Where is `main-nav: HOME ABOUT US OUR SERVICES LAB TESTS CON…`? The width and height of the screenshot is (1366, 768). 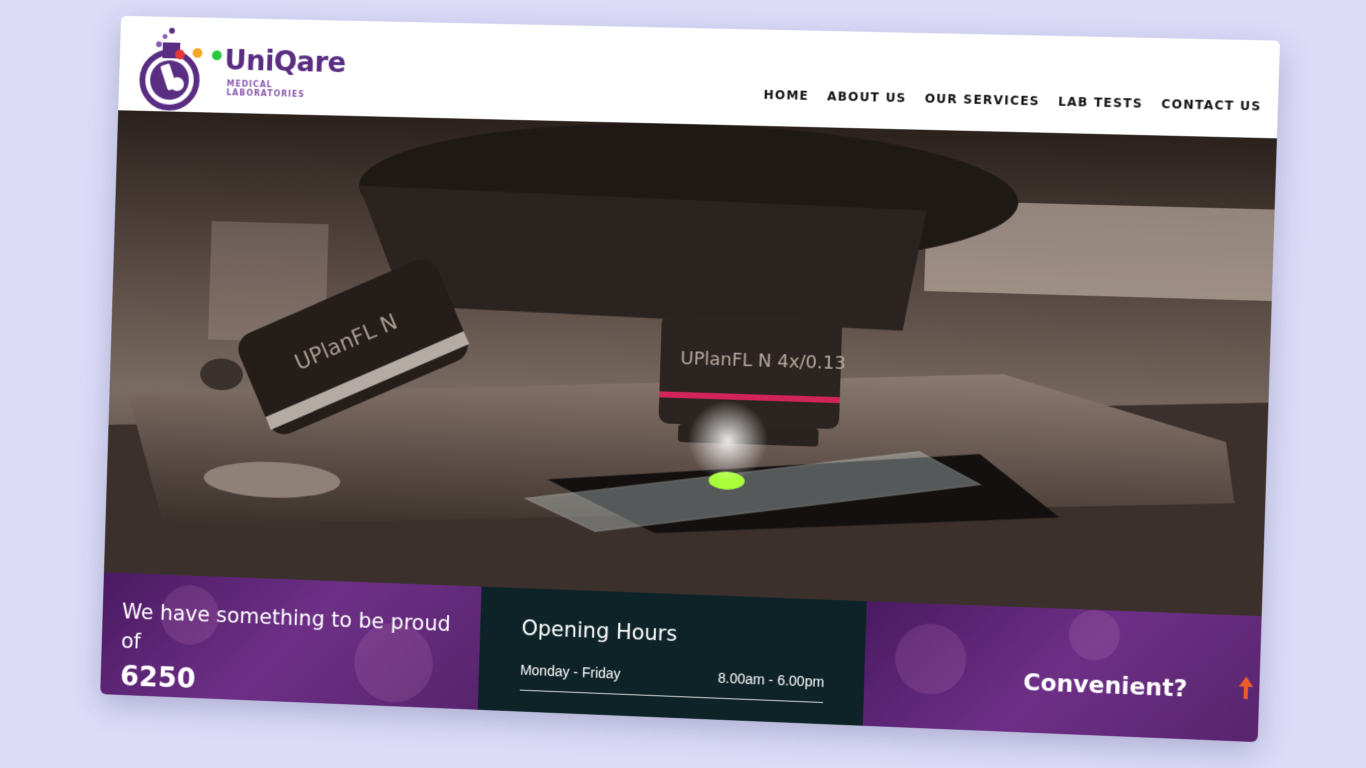
main-nav: HOME ABOUT US OUR SERVICES LAB TESTS CON… is located at coordinates (1012, 101).